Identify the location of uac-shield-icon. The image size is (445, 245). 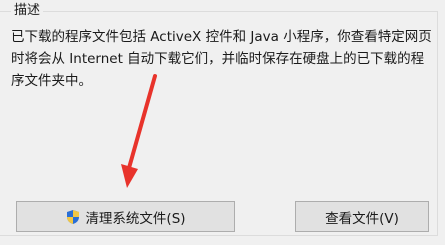
(73, 216).